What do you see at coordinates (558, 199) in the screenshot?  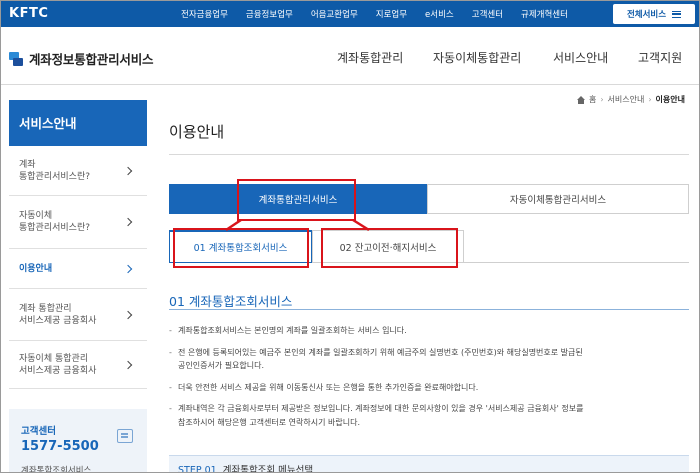 I see `tab-autopay-management-service: 자동이체통합관리서비스` at bounding box center [558, 199].